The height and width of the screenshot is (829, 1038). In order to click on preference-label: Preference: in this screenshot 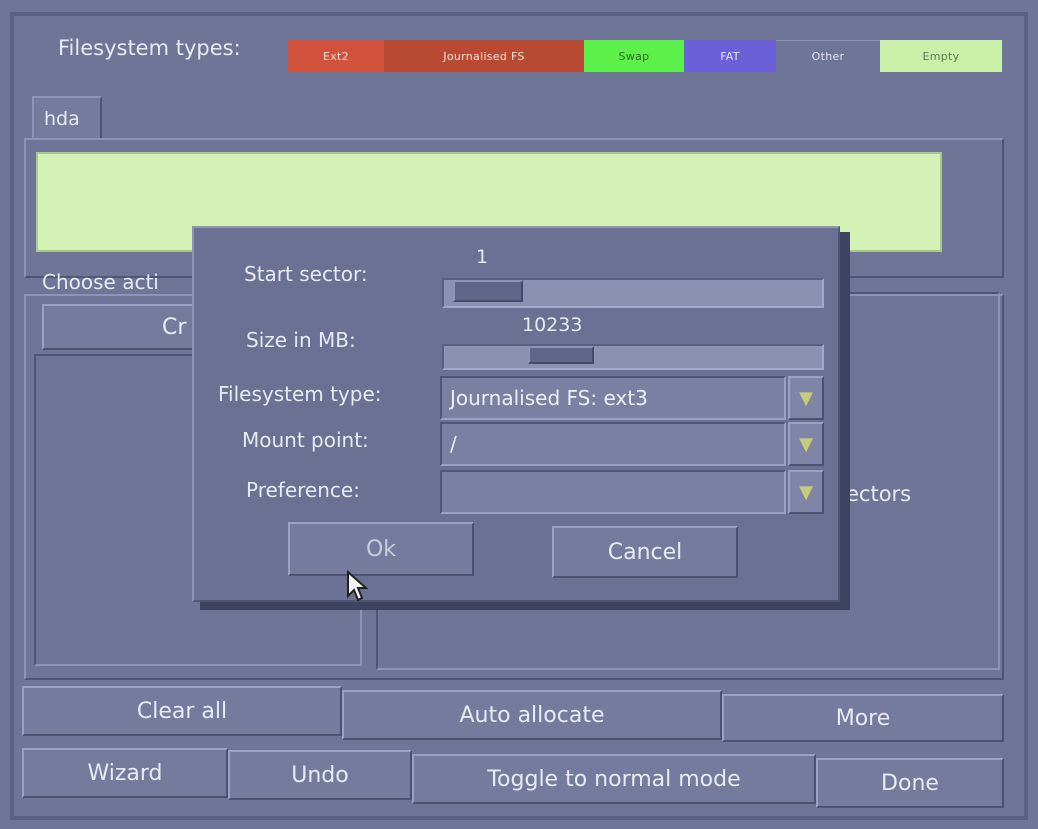, I will do `click(303, 490)`.